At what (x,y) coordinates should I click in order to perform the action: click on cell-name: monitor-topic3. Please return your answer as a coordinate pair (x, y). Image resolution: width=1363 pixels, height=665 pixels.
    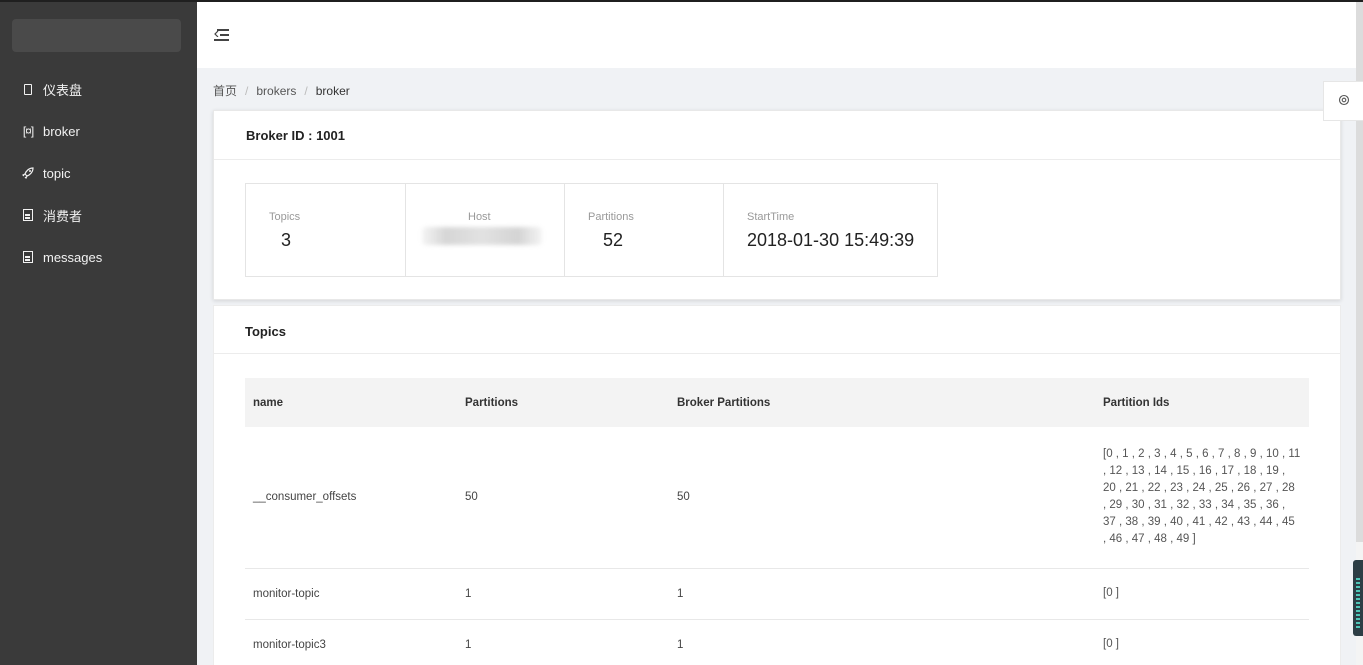
    Looking at the image, I should click on (351, 642).